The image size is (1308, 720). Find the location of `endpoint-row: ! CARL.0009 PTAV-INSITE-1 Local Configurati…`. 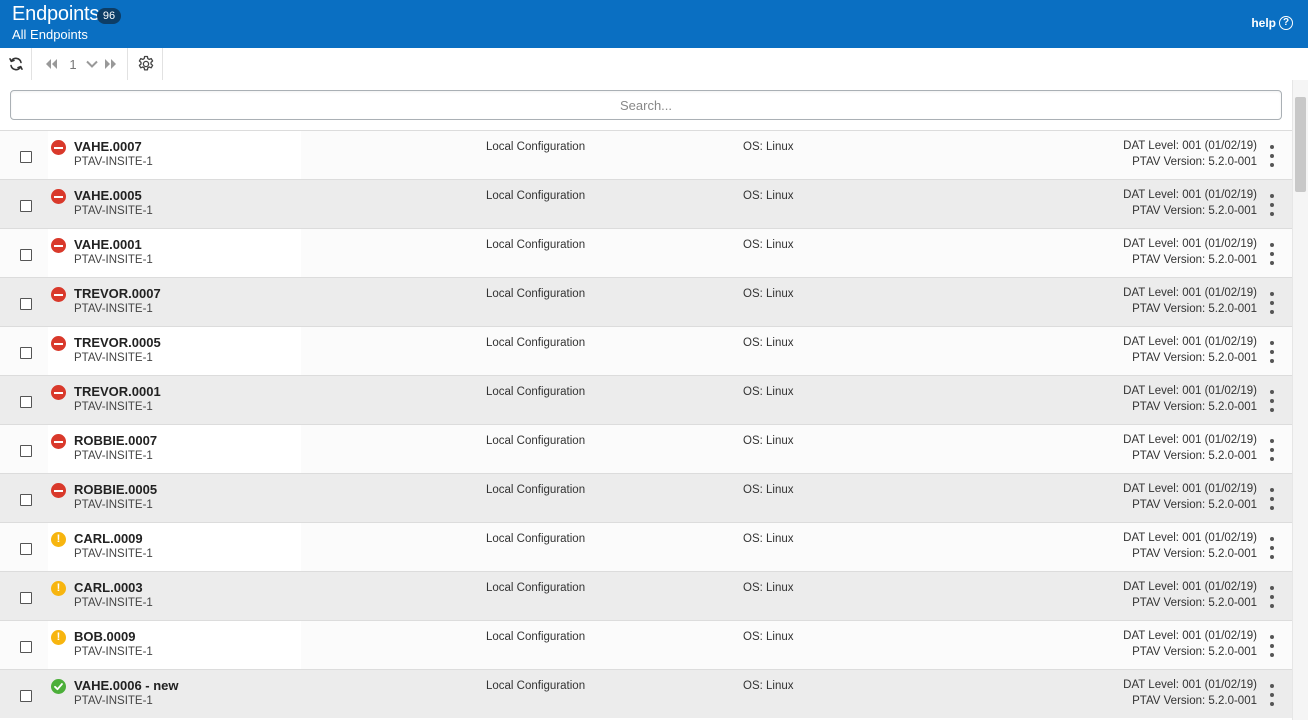

endpoint-row: ! CARL.0009 PTAV-INSITE-1 Local Configurati… is located at coordinates (646, 546).